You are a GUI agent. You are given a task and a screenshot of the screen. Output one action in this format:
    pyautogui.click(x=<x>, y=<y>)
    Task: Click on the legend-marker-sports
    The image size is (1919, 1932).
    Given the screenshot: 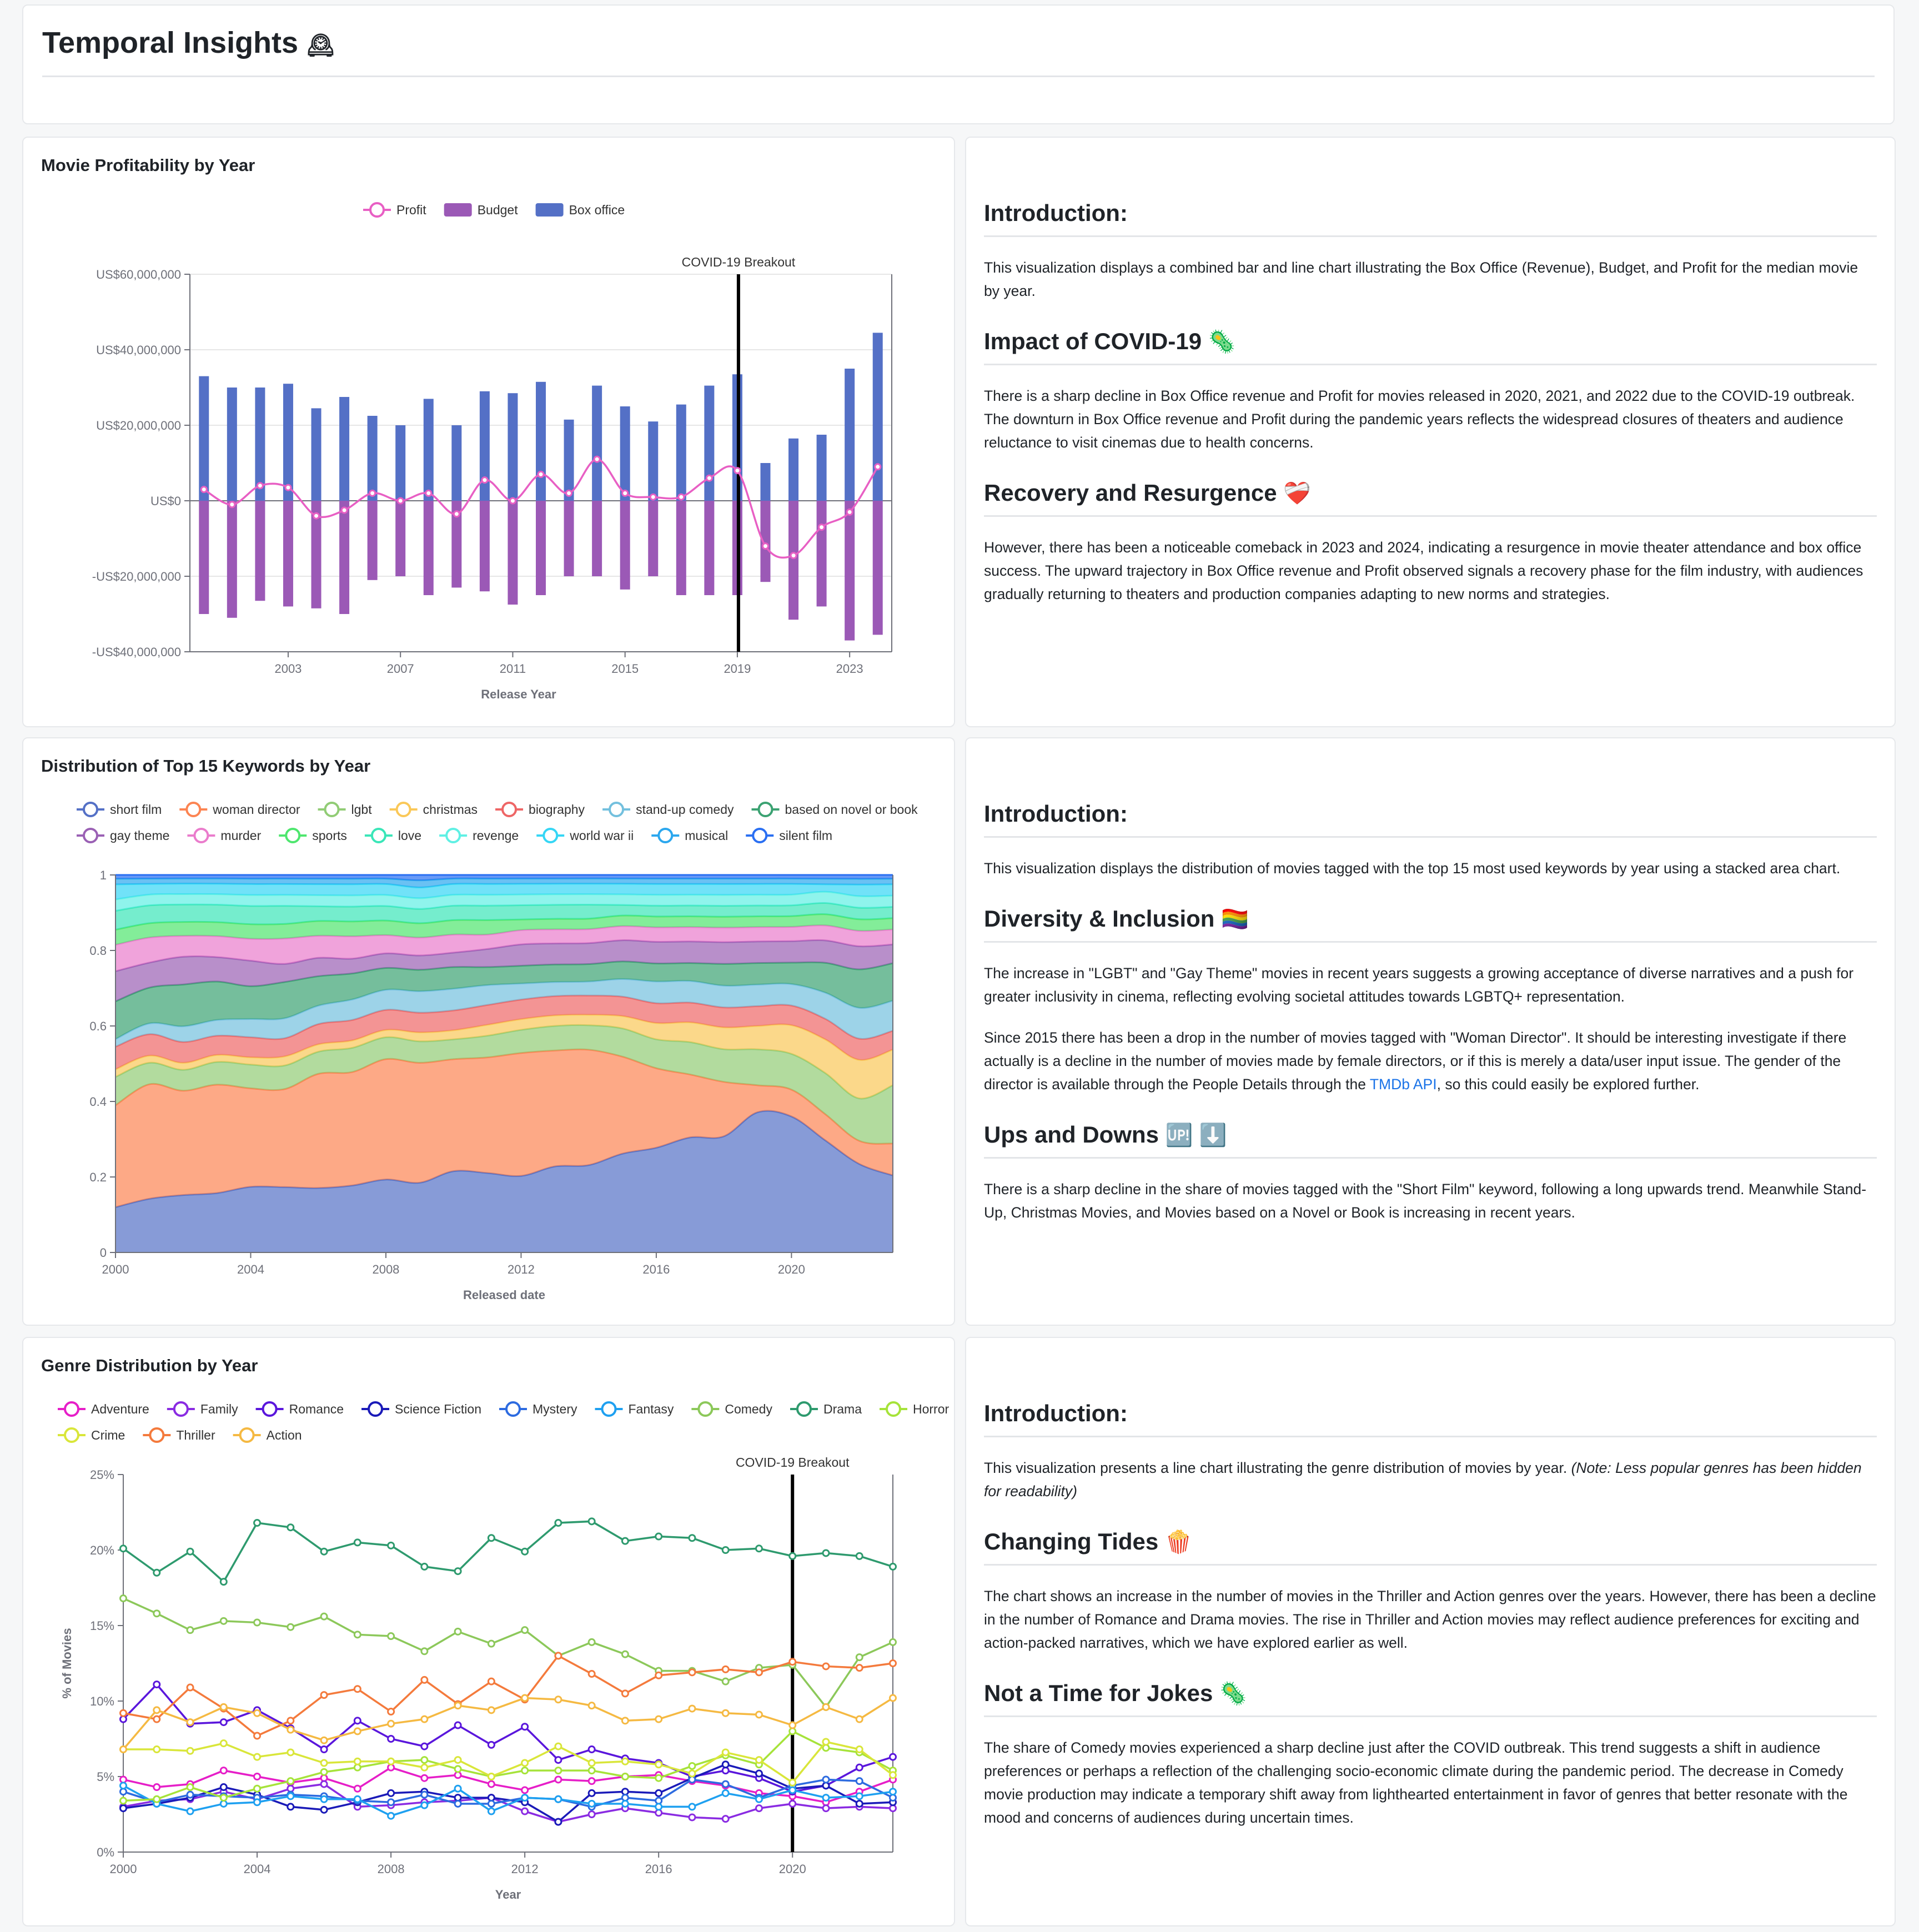 What is the action you would take?
    pyautogui.click(x=293, y=835)
    